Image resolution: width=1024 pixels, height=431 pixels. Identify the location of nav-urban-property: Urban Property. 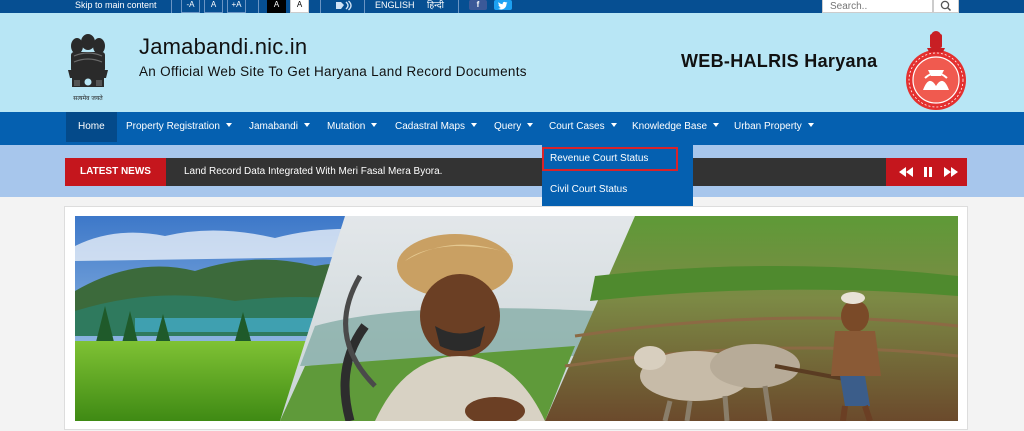
(774, 127).